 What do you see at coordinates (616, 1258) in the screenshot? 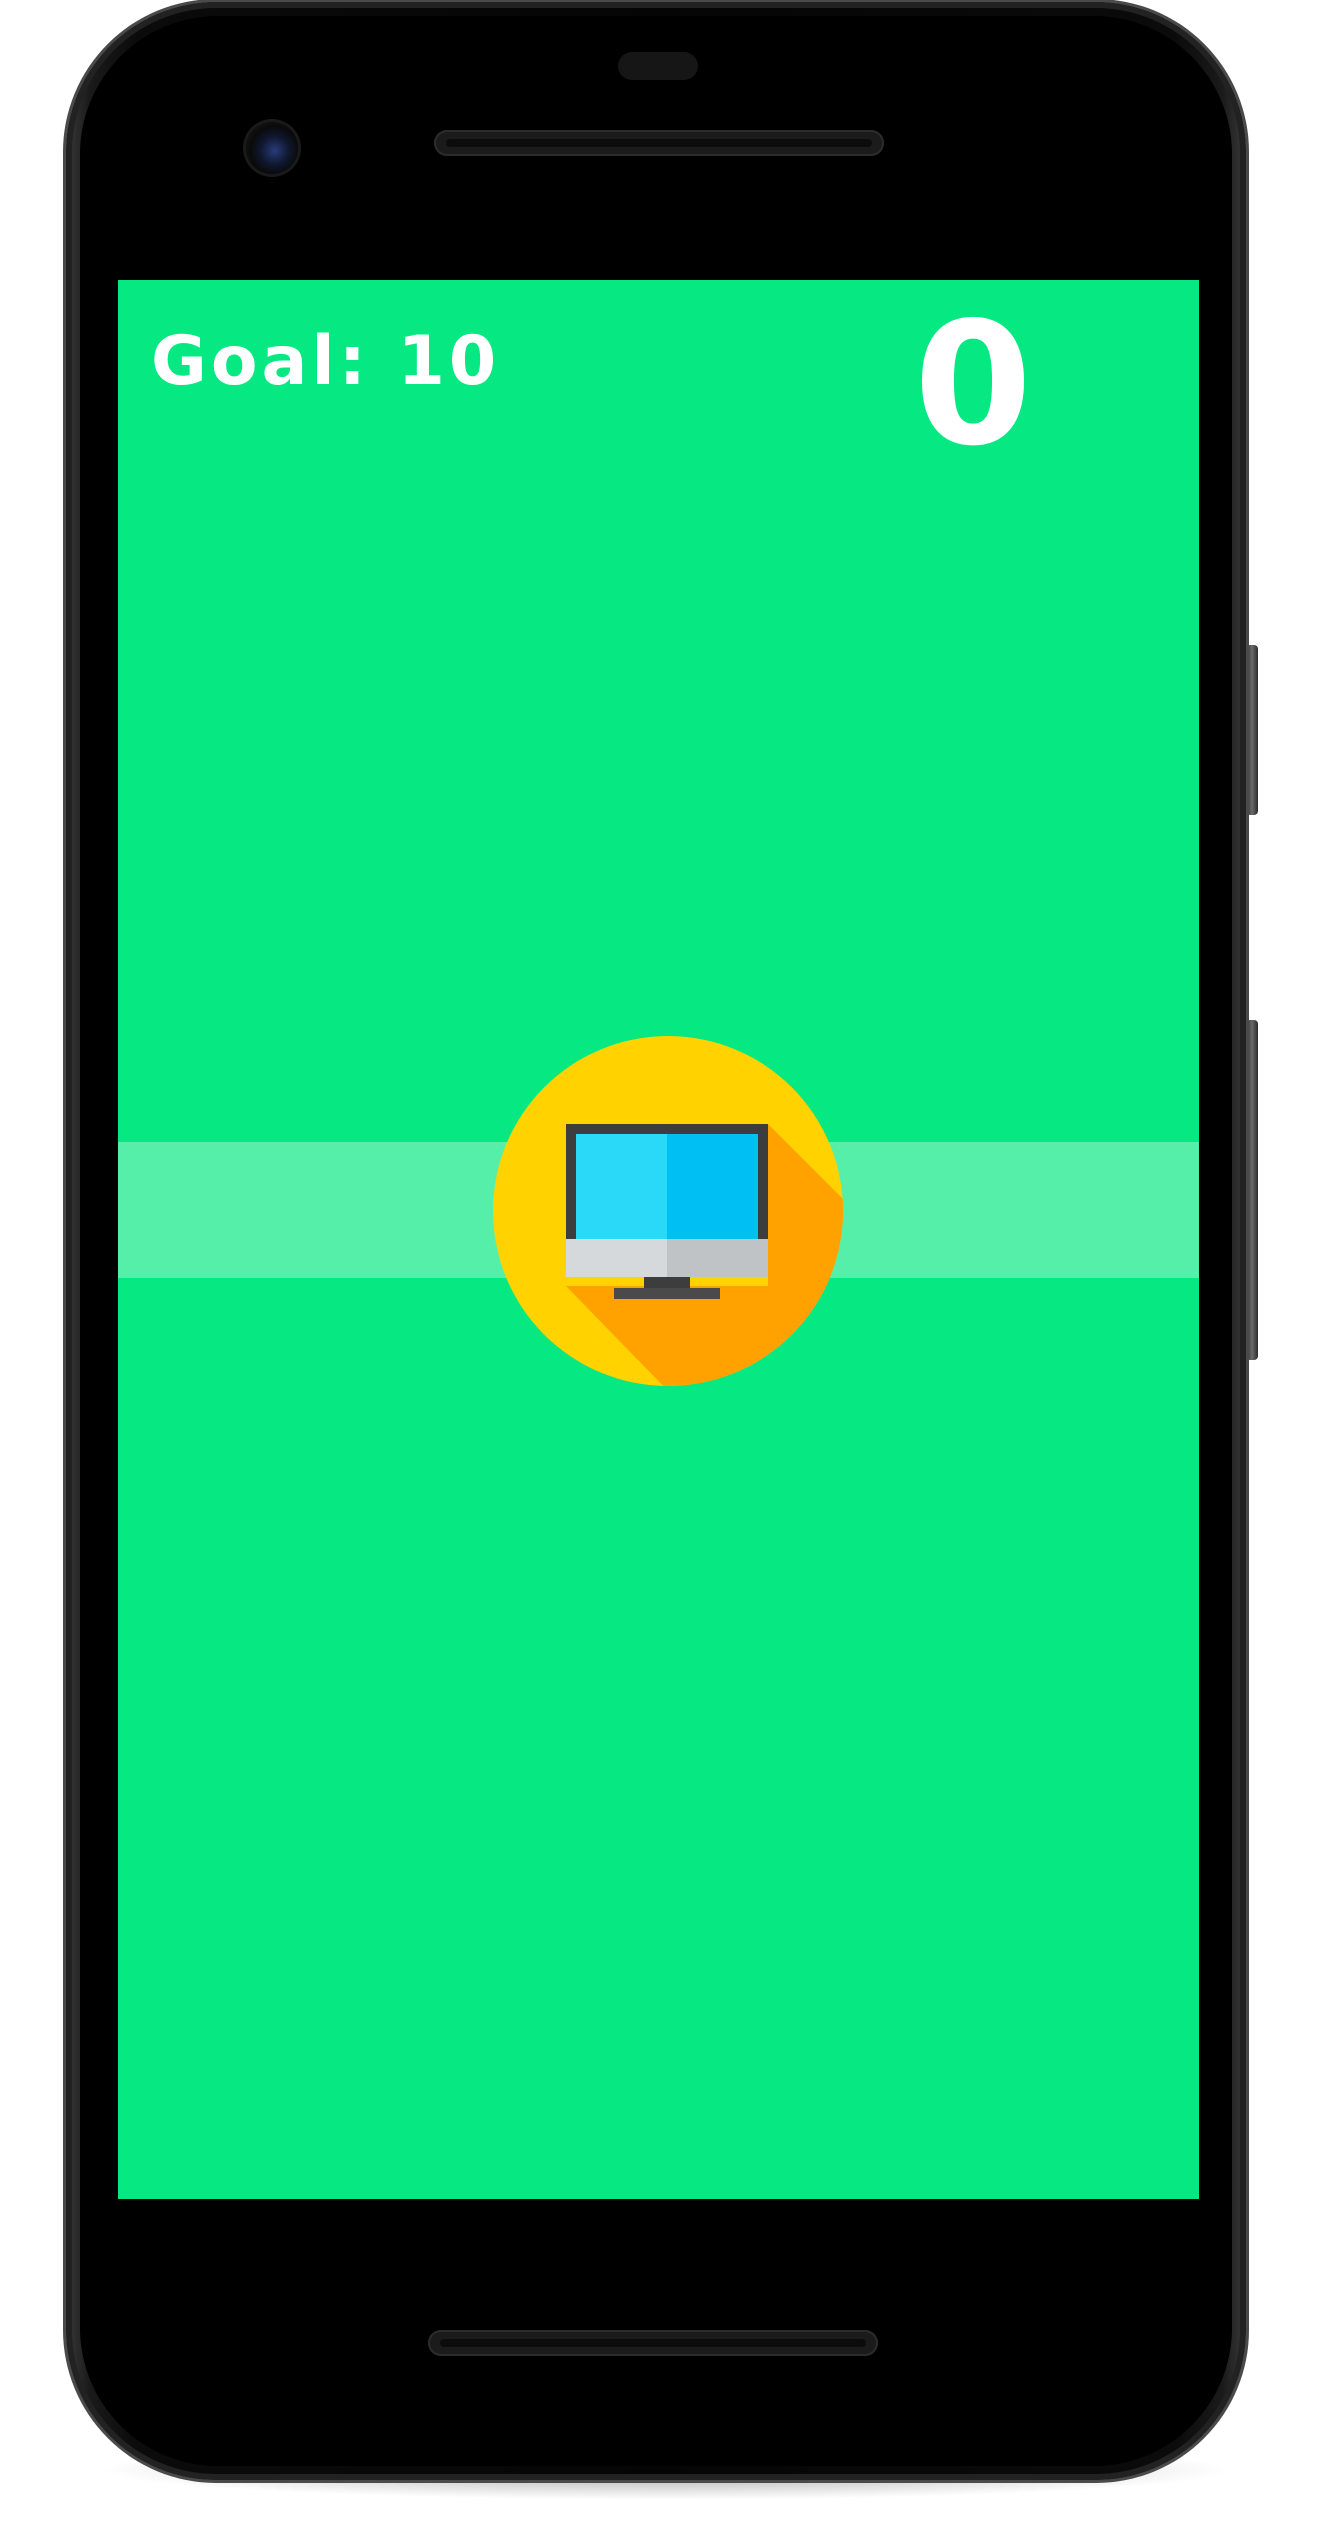
I see `monitor-chin-left` at bounding box center [616, 1258].